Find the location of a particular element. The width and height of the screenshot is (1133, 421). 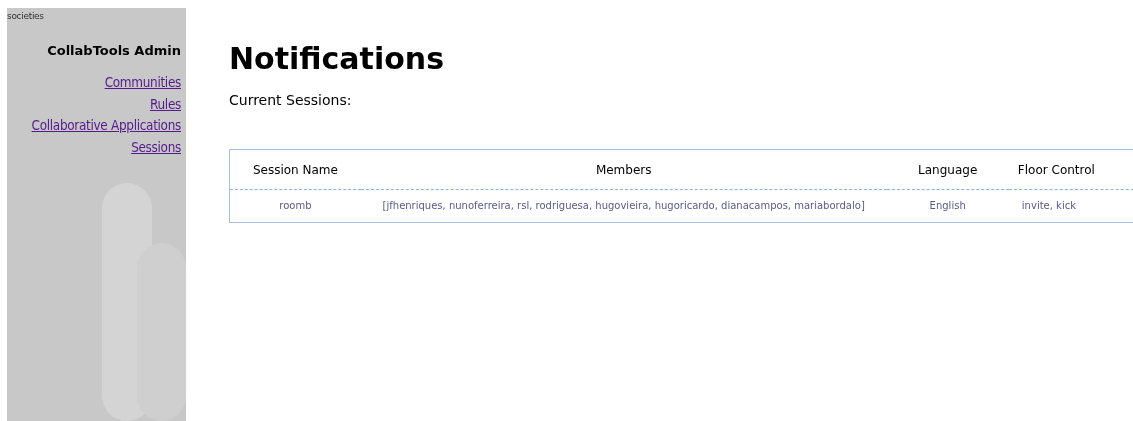

page-heading: Notifications is located at coordinates (337, 58).